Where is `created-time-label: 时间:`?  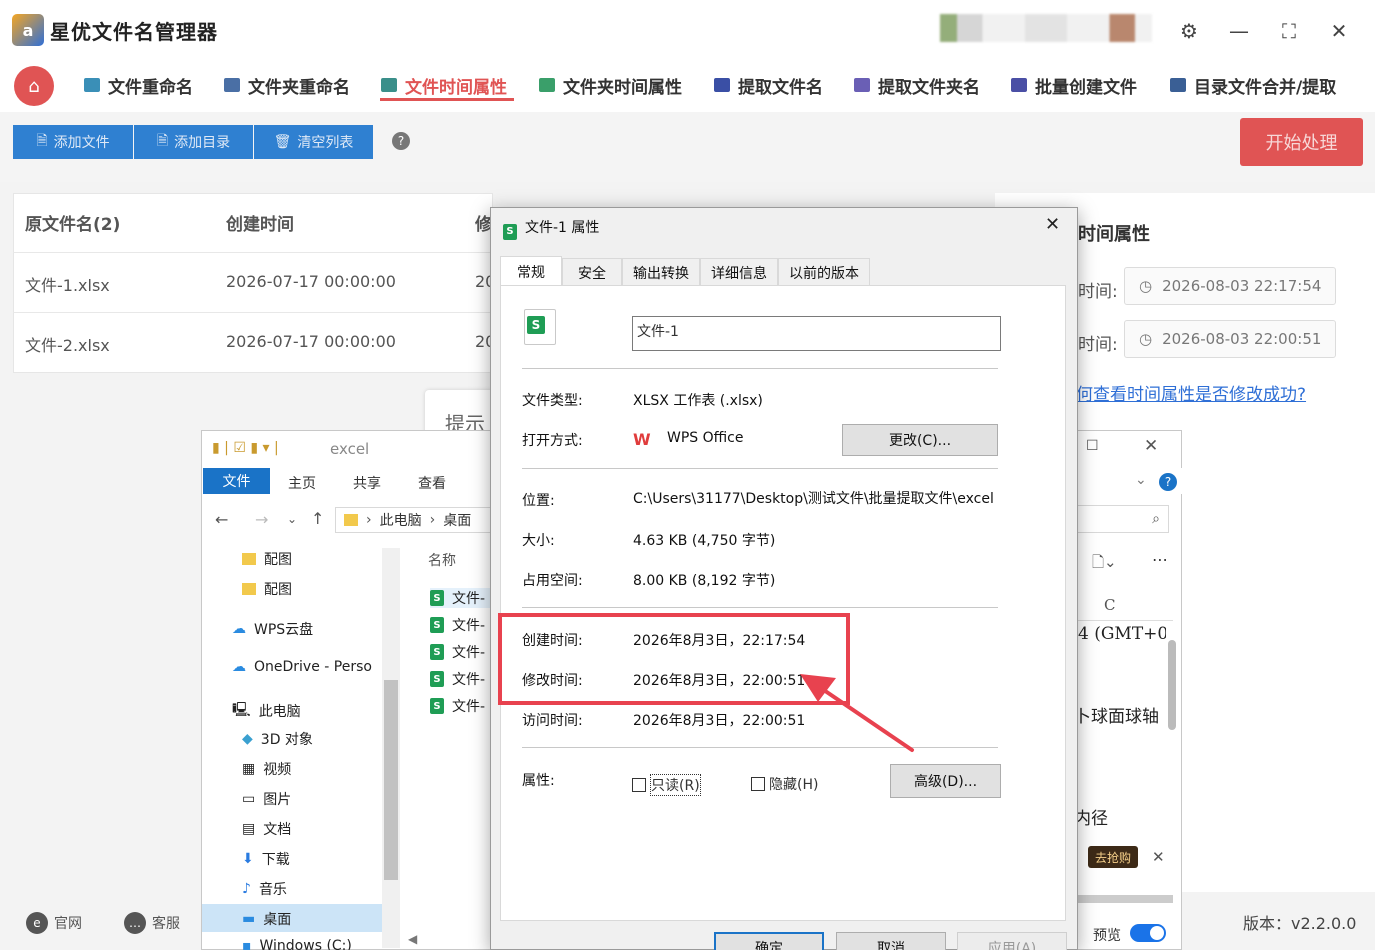
created-time-label: 时间: is located at coordinates (1098, 292).